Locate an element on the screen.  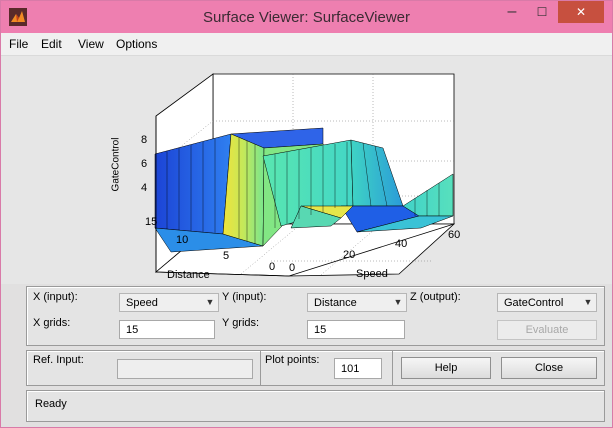
x-input-select: Speed ▼ is located at coordinates (169, 302).